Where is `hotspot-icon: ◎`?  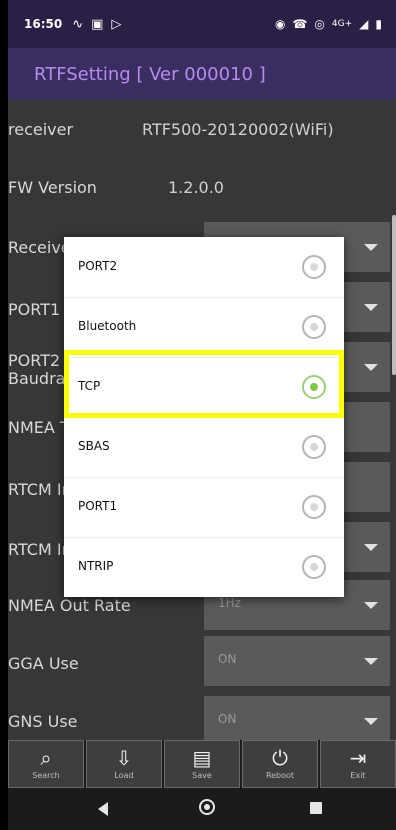
hotspot-icon: ◎ is located at coordinates (319, 24).